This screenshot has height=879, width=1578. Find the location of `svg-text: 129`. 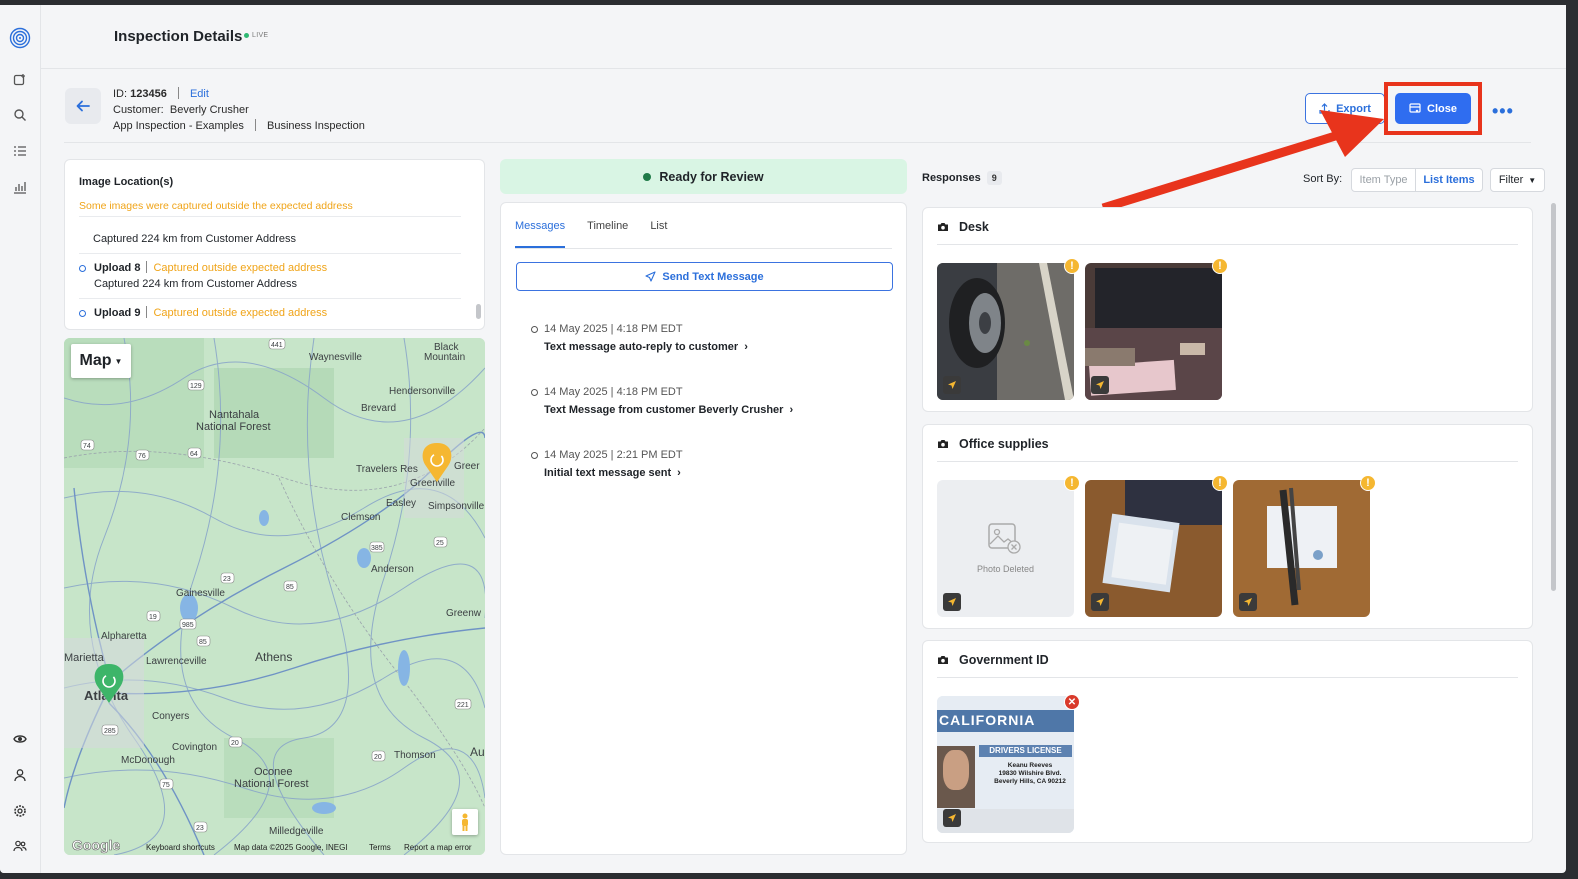

svg-text: 129 is located at coordinates (196, 386).